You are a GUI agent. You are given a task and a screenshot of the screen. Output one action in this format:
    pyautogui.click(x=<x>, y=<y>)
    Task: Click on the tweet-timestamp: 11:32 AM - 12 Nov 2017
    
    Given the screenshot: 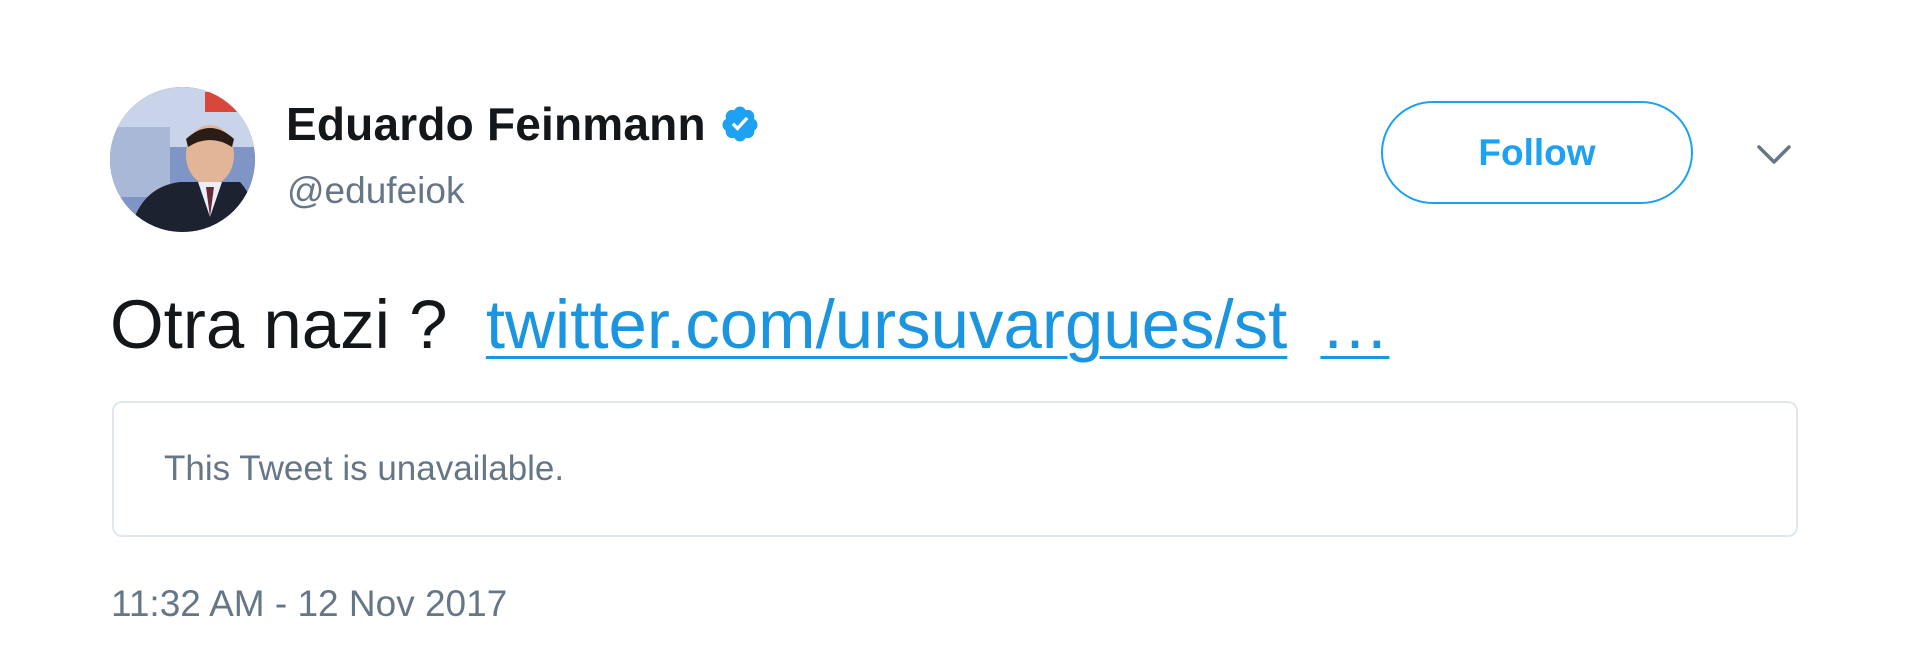 What is the action you would take?
    pyautogui.click(x=309, y=604)
    